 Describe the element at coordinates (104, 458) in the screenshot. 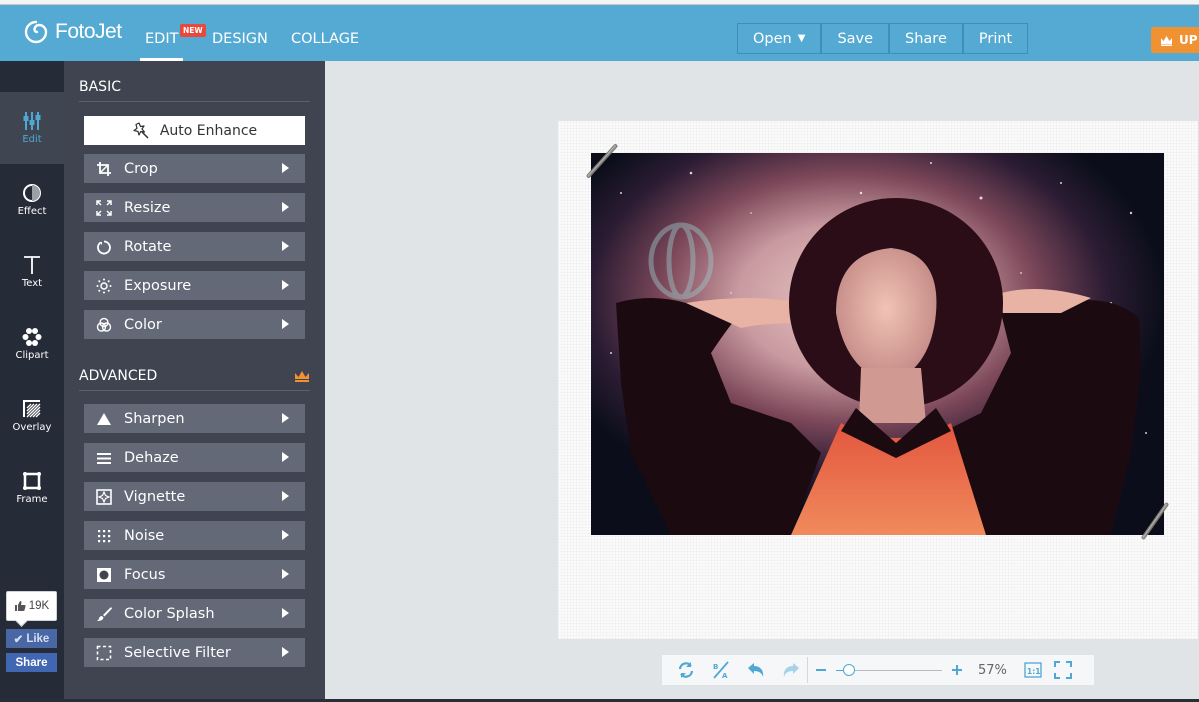

I see `lines-icon` at that location.